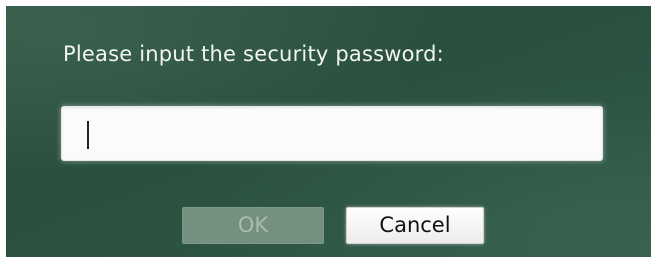 The image size is (657, 261). I want to click on ok-button: OK, so click(253, 225).